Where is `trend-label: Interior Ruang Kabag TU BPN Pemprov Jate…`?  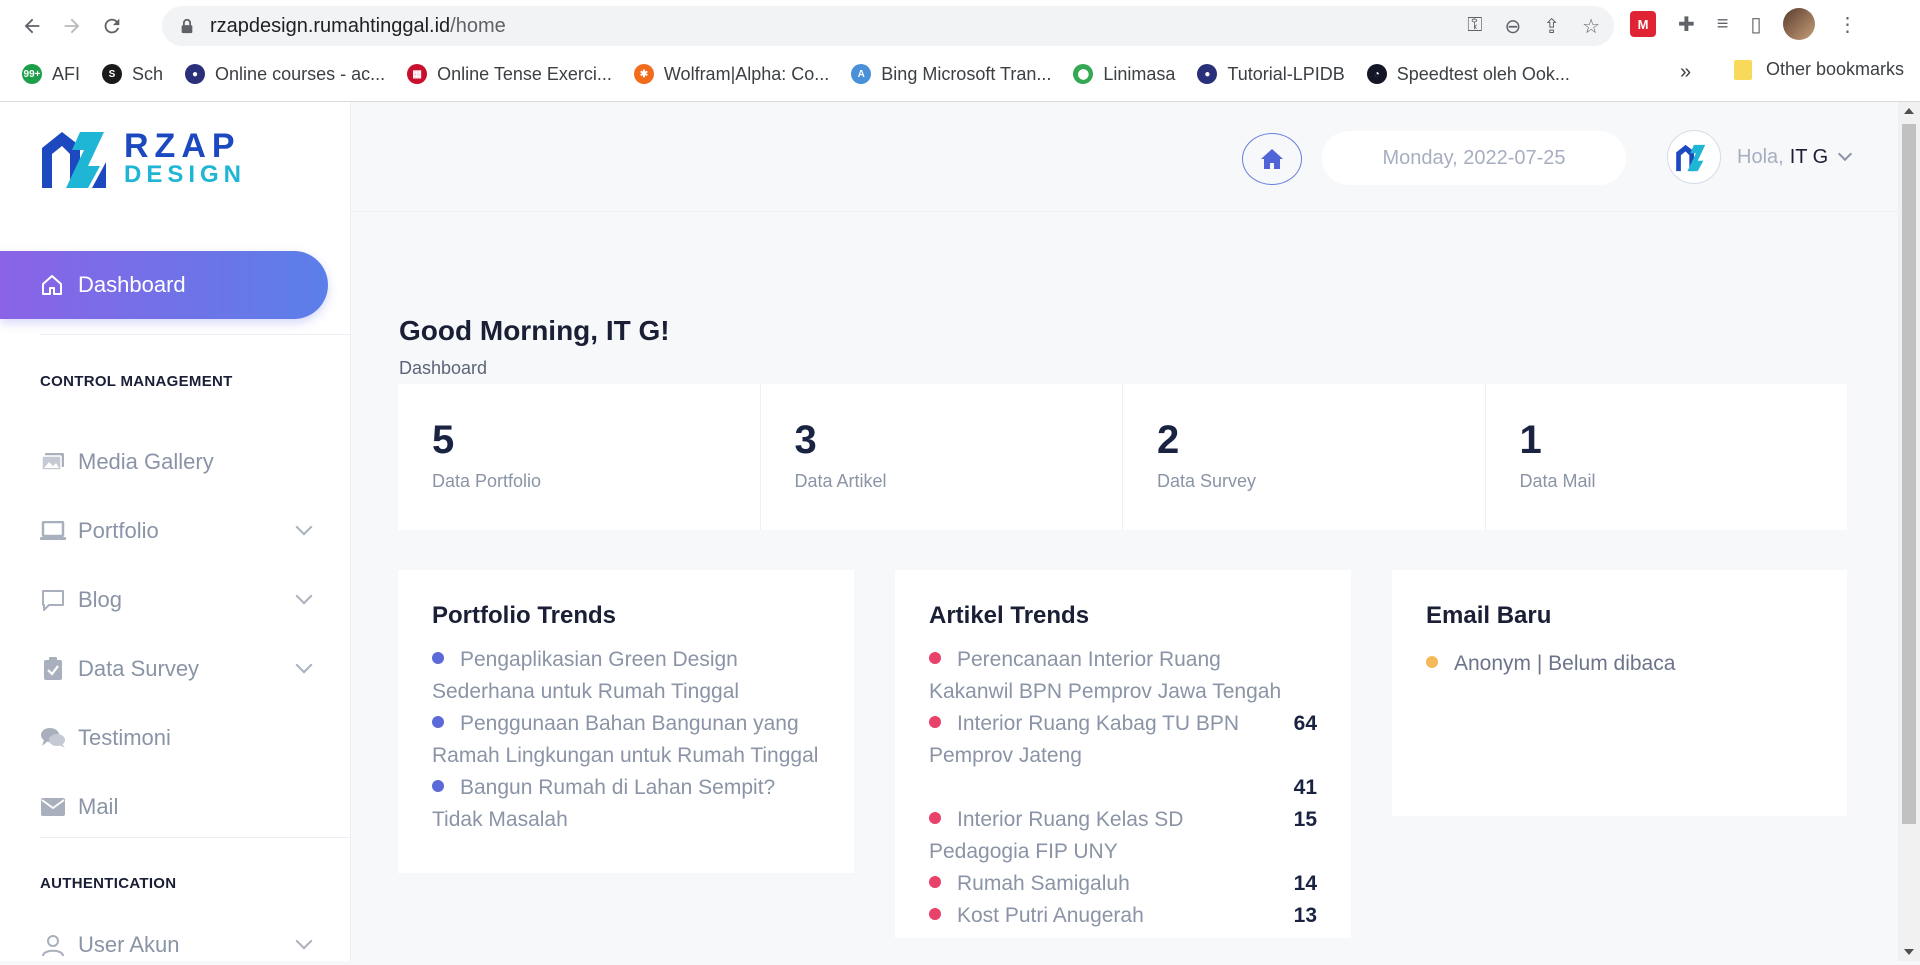 trend-label: Interior Ruang Kabag TU BPN Pemprov Jate… is located at coordinates (1108, 740).